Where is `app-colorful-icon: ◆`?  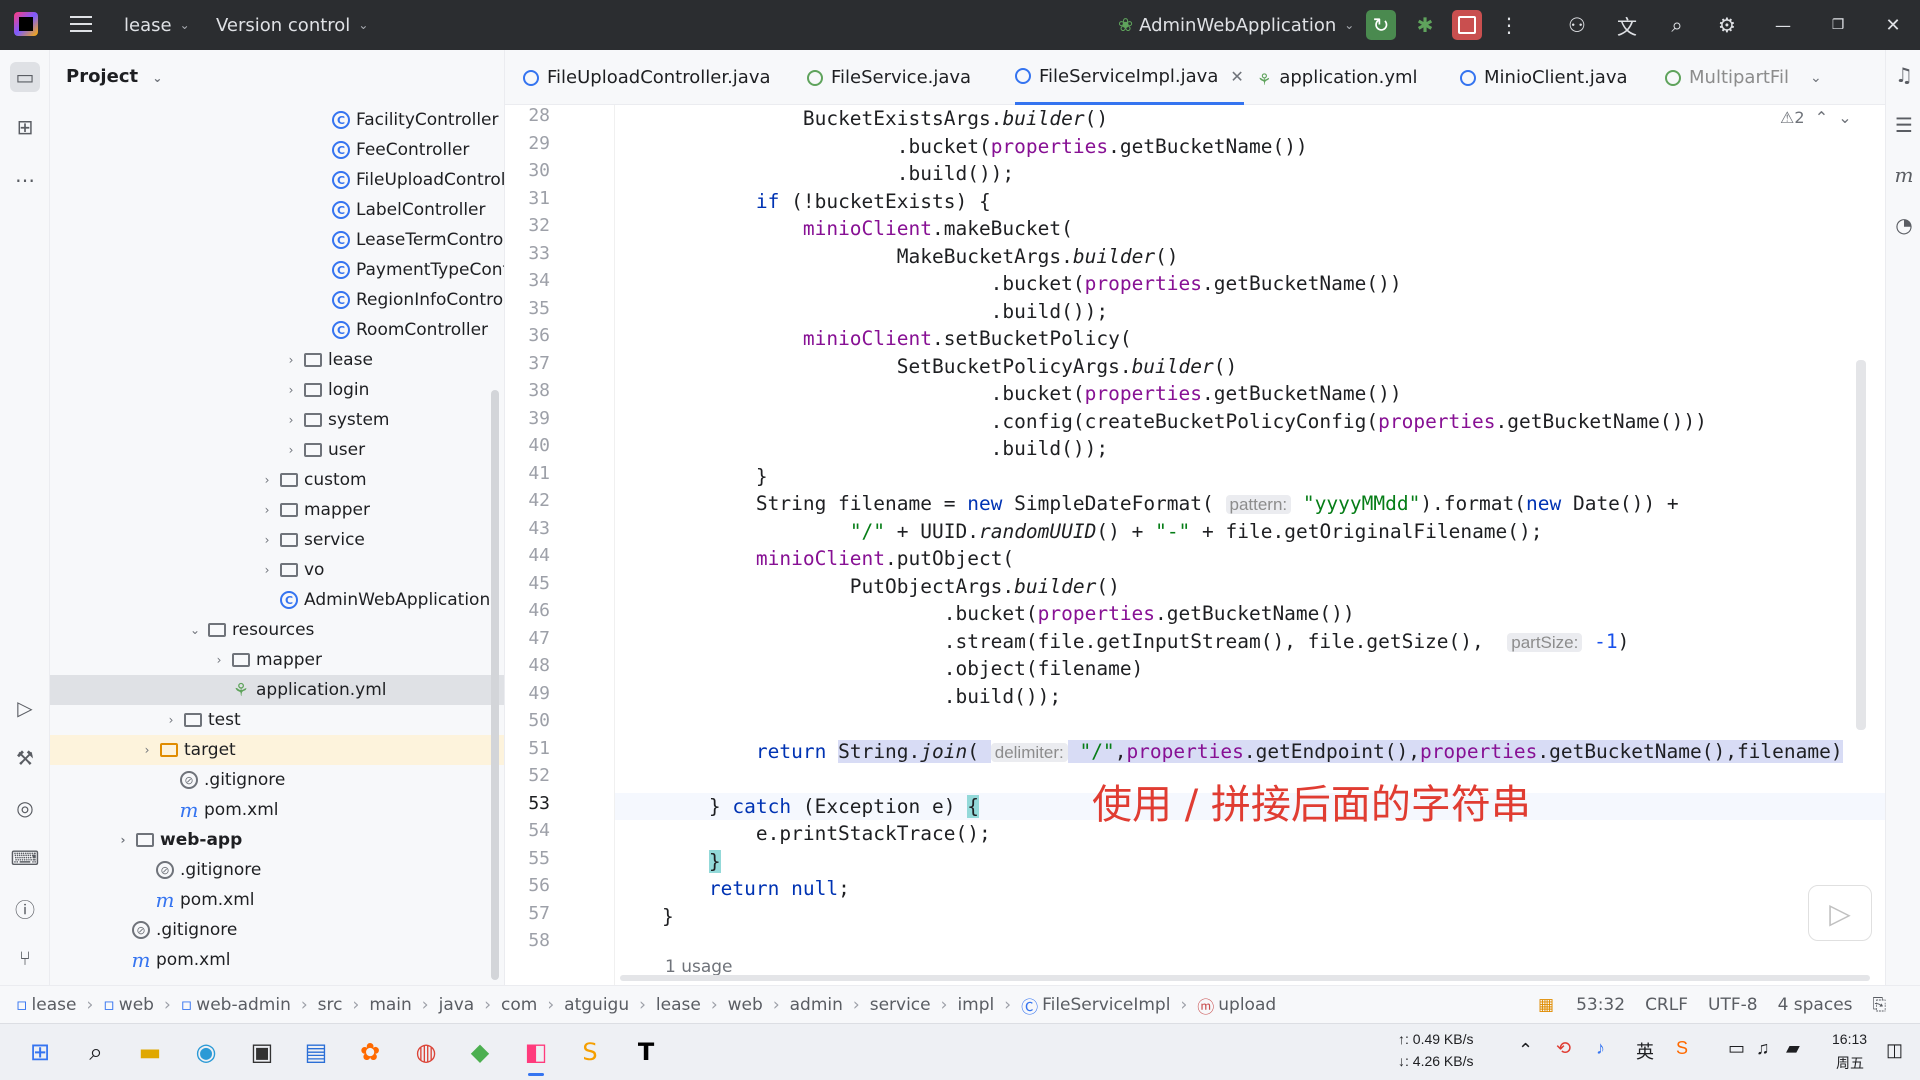 app-colorful-icon: ◆ is located at coordinates (480, 1052).